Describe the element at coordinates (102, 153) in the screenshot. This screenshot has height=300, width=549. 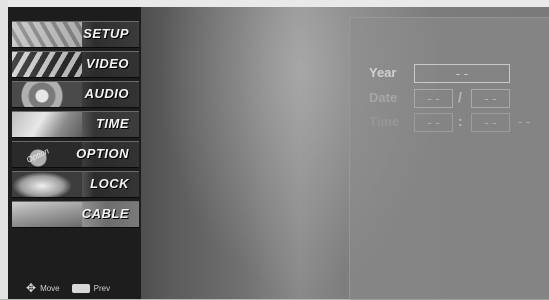
I see `menu-item-option-label: OPTION` at that location.